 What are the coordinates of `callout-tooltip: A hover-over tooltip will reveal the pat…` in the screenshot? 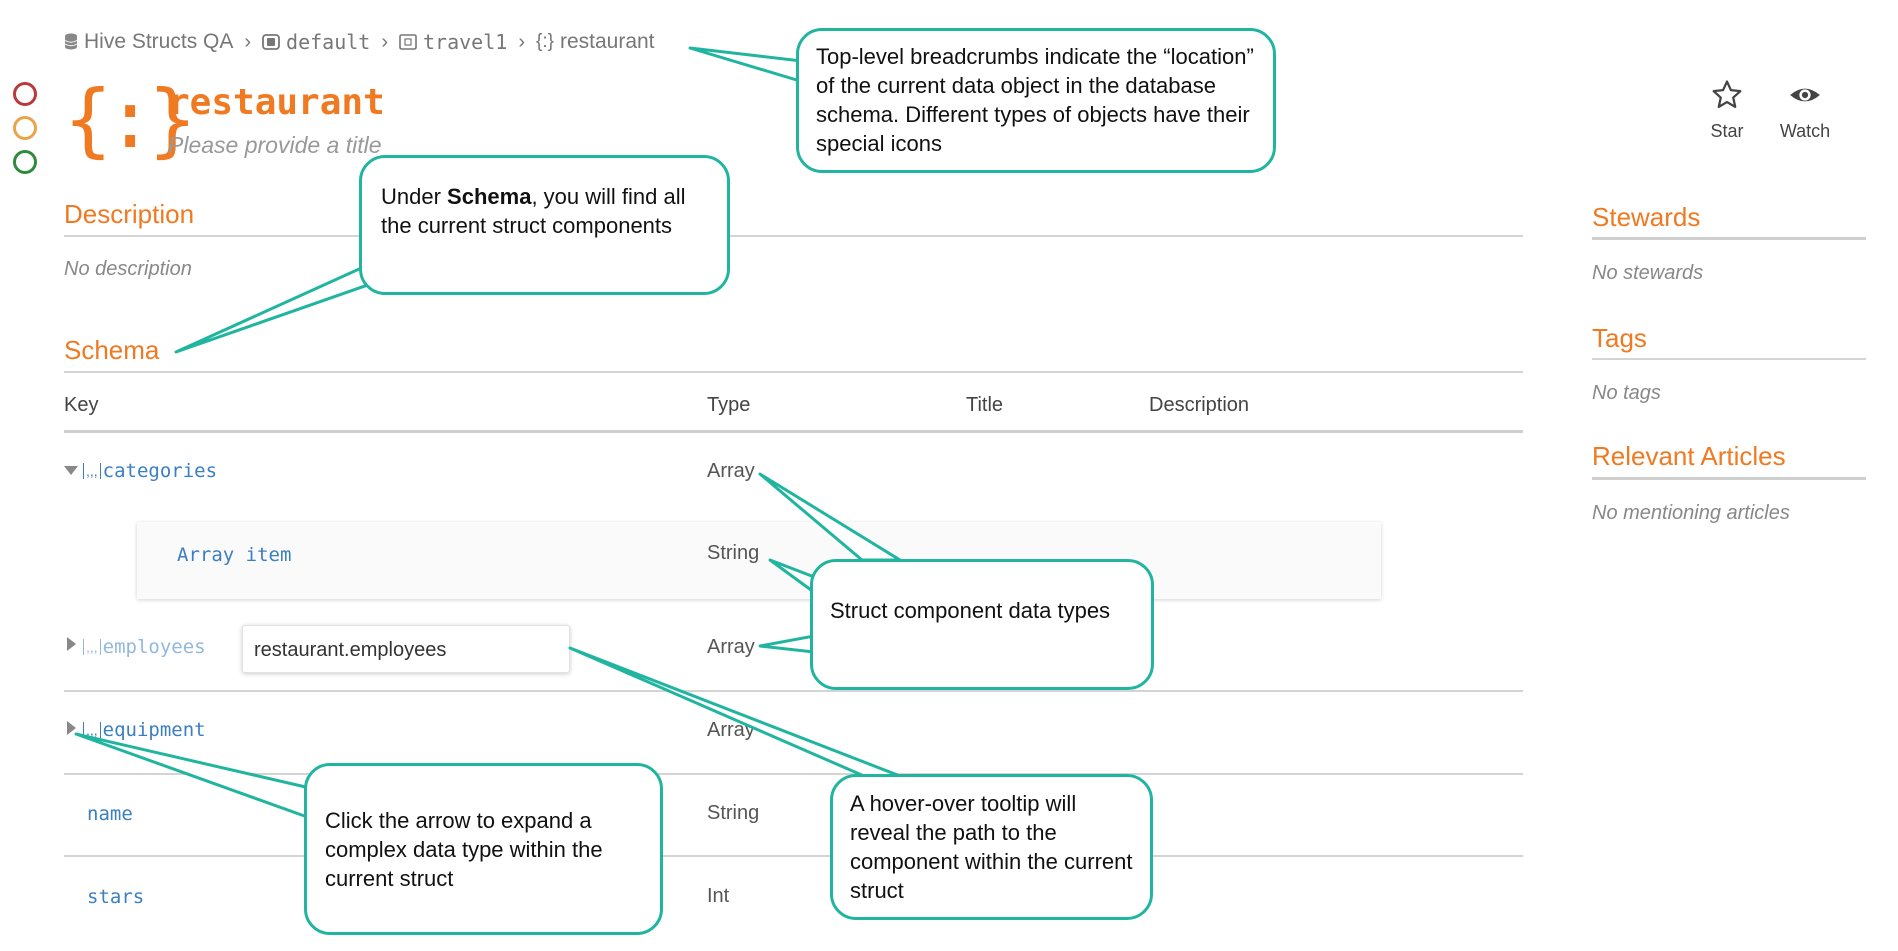 It's located at (991, 847).